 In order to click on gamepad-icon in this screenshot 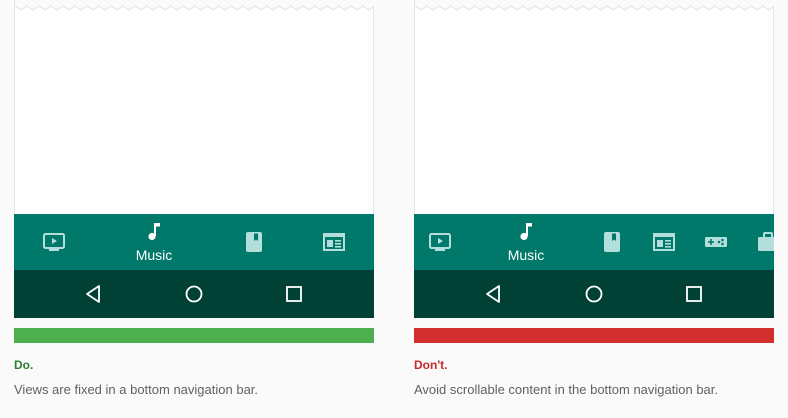, I will do `click(716, 242)`.